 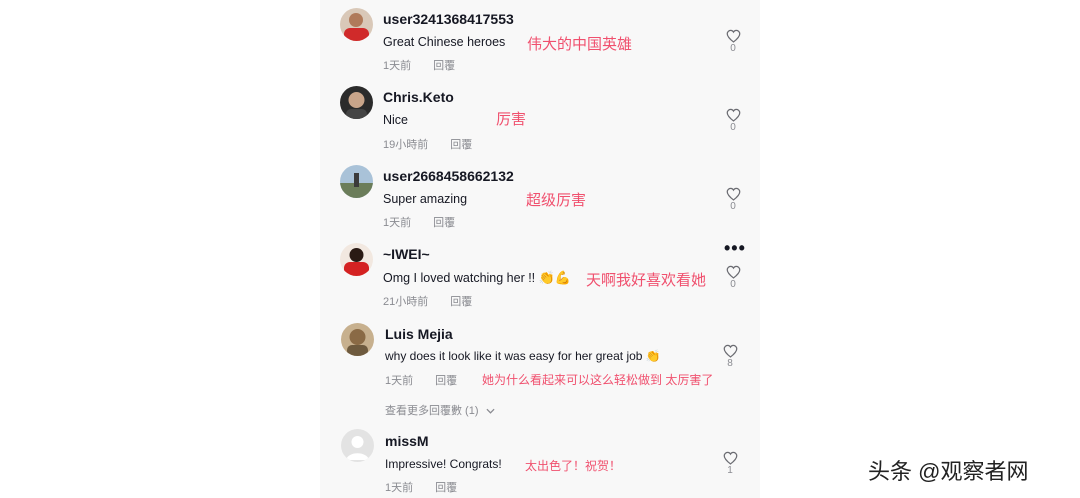 I want to click on view-more-replies: 查看更多回覆數 (1), so click(x=440, y=410).